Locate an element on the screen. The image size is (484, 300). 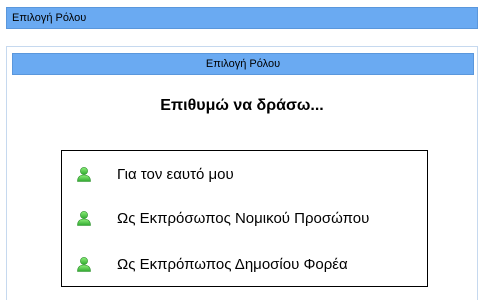
role-option-self: Για τον εαυτό μου is located at coordinates (155, 174).